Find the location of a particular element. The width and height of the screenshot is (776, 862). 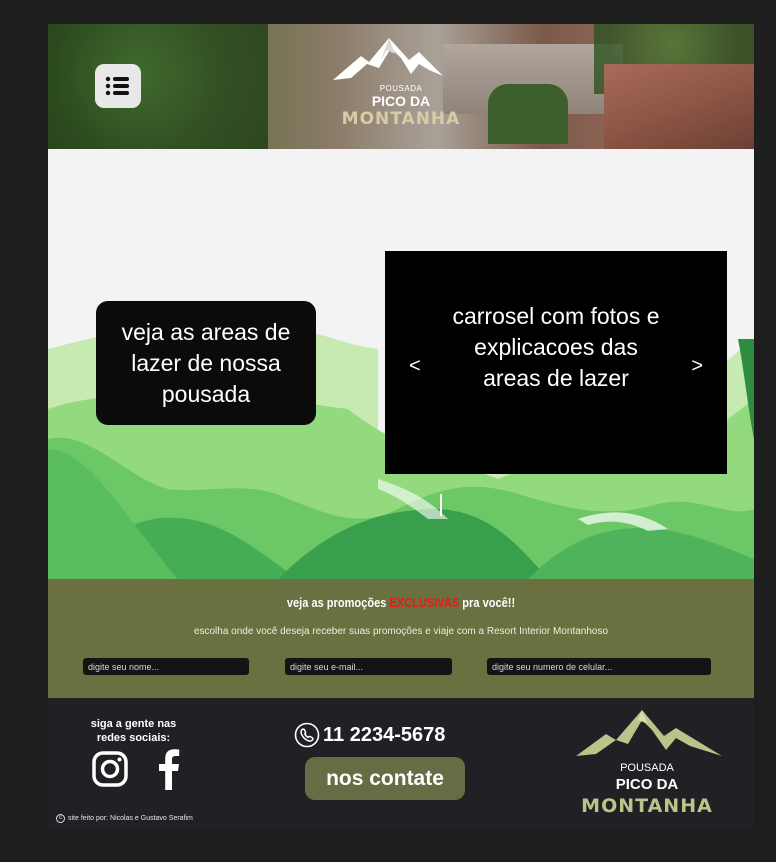

footer-logo-line2: MONTANHA is located at coordinates (647, 806).